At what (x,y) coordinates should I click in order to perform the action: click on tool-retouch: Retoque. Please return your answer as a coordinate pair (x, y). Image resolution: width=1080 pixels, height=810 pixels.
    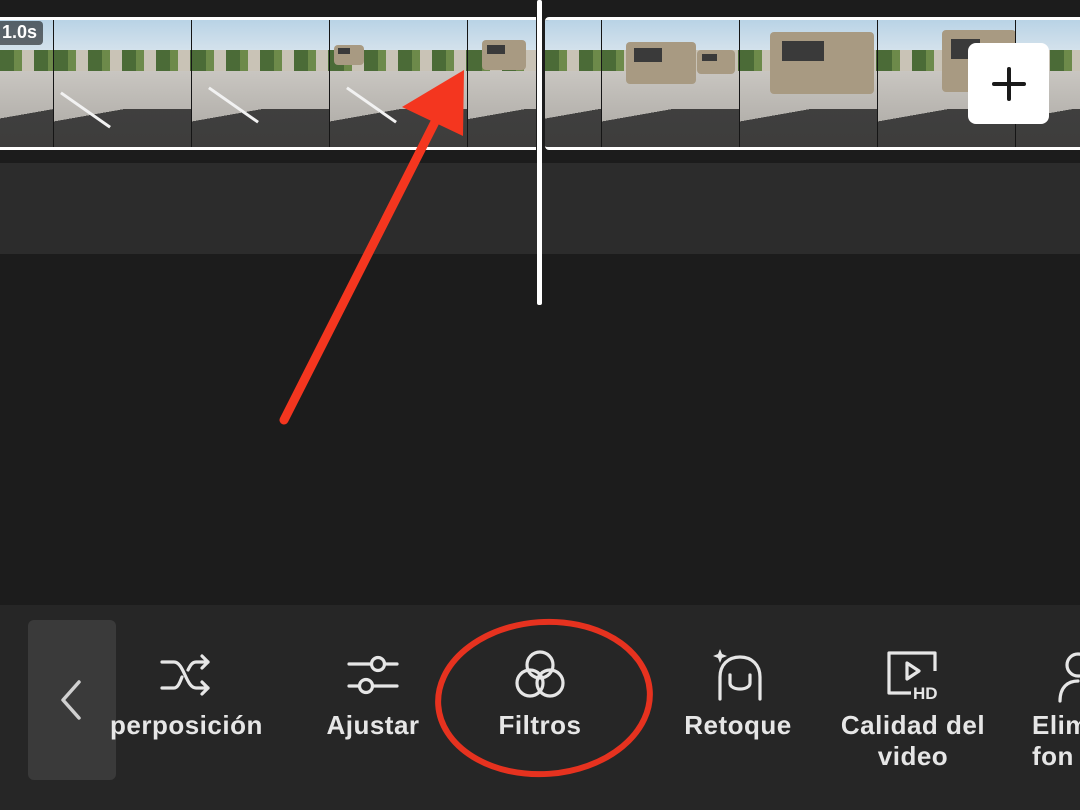
    Looking at the image, I should click on (738, 690).